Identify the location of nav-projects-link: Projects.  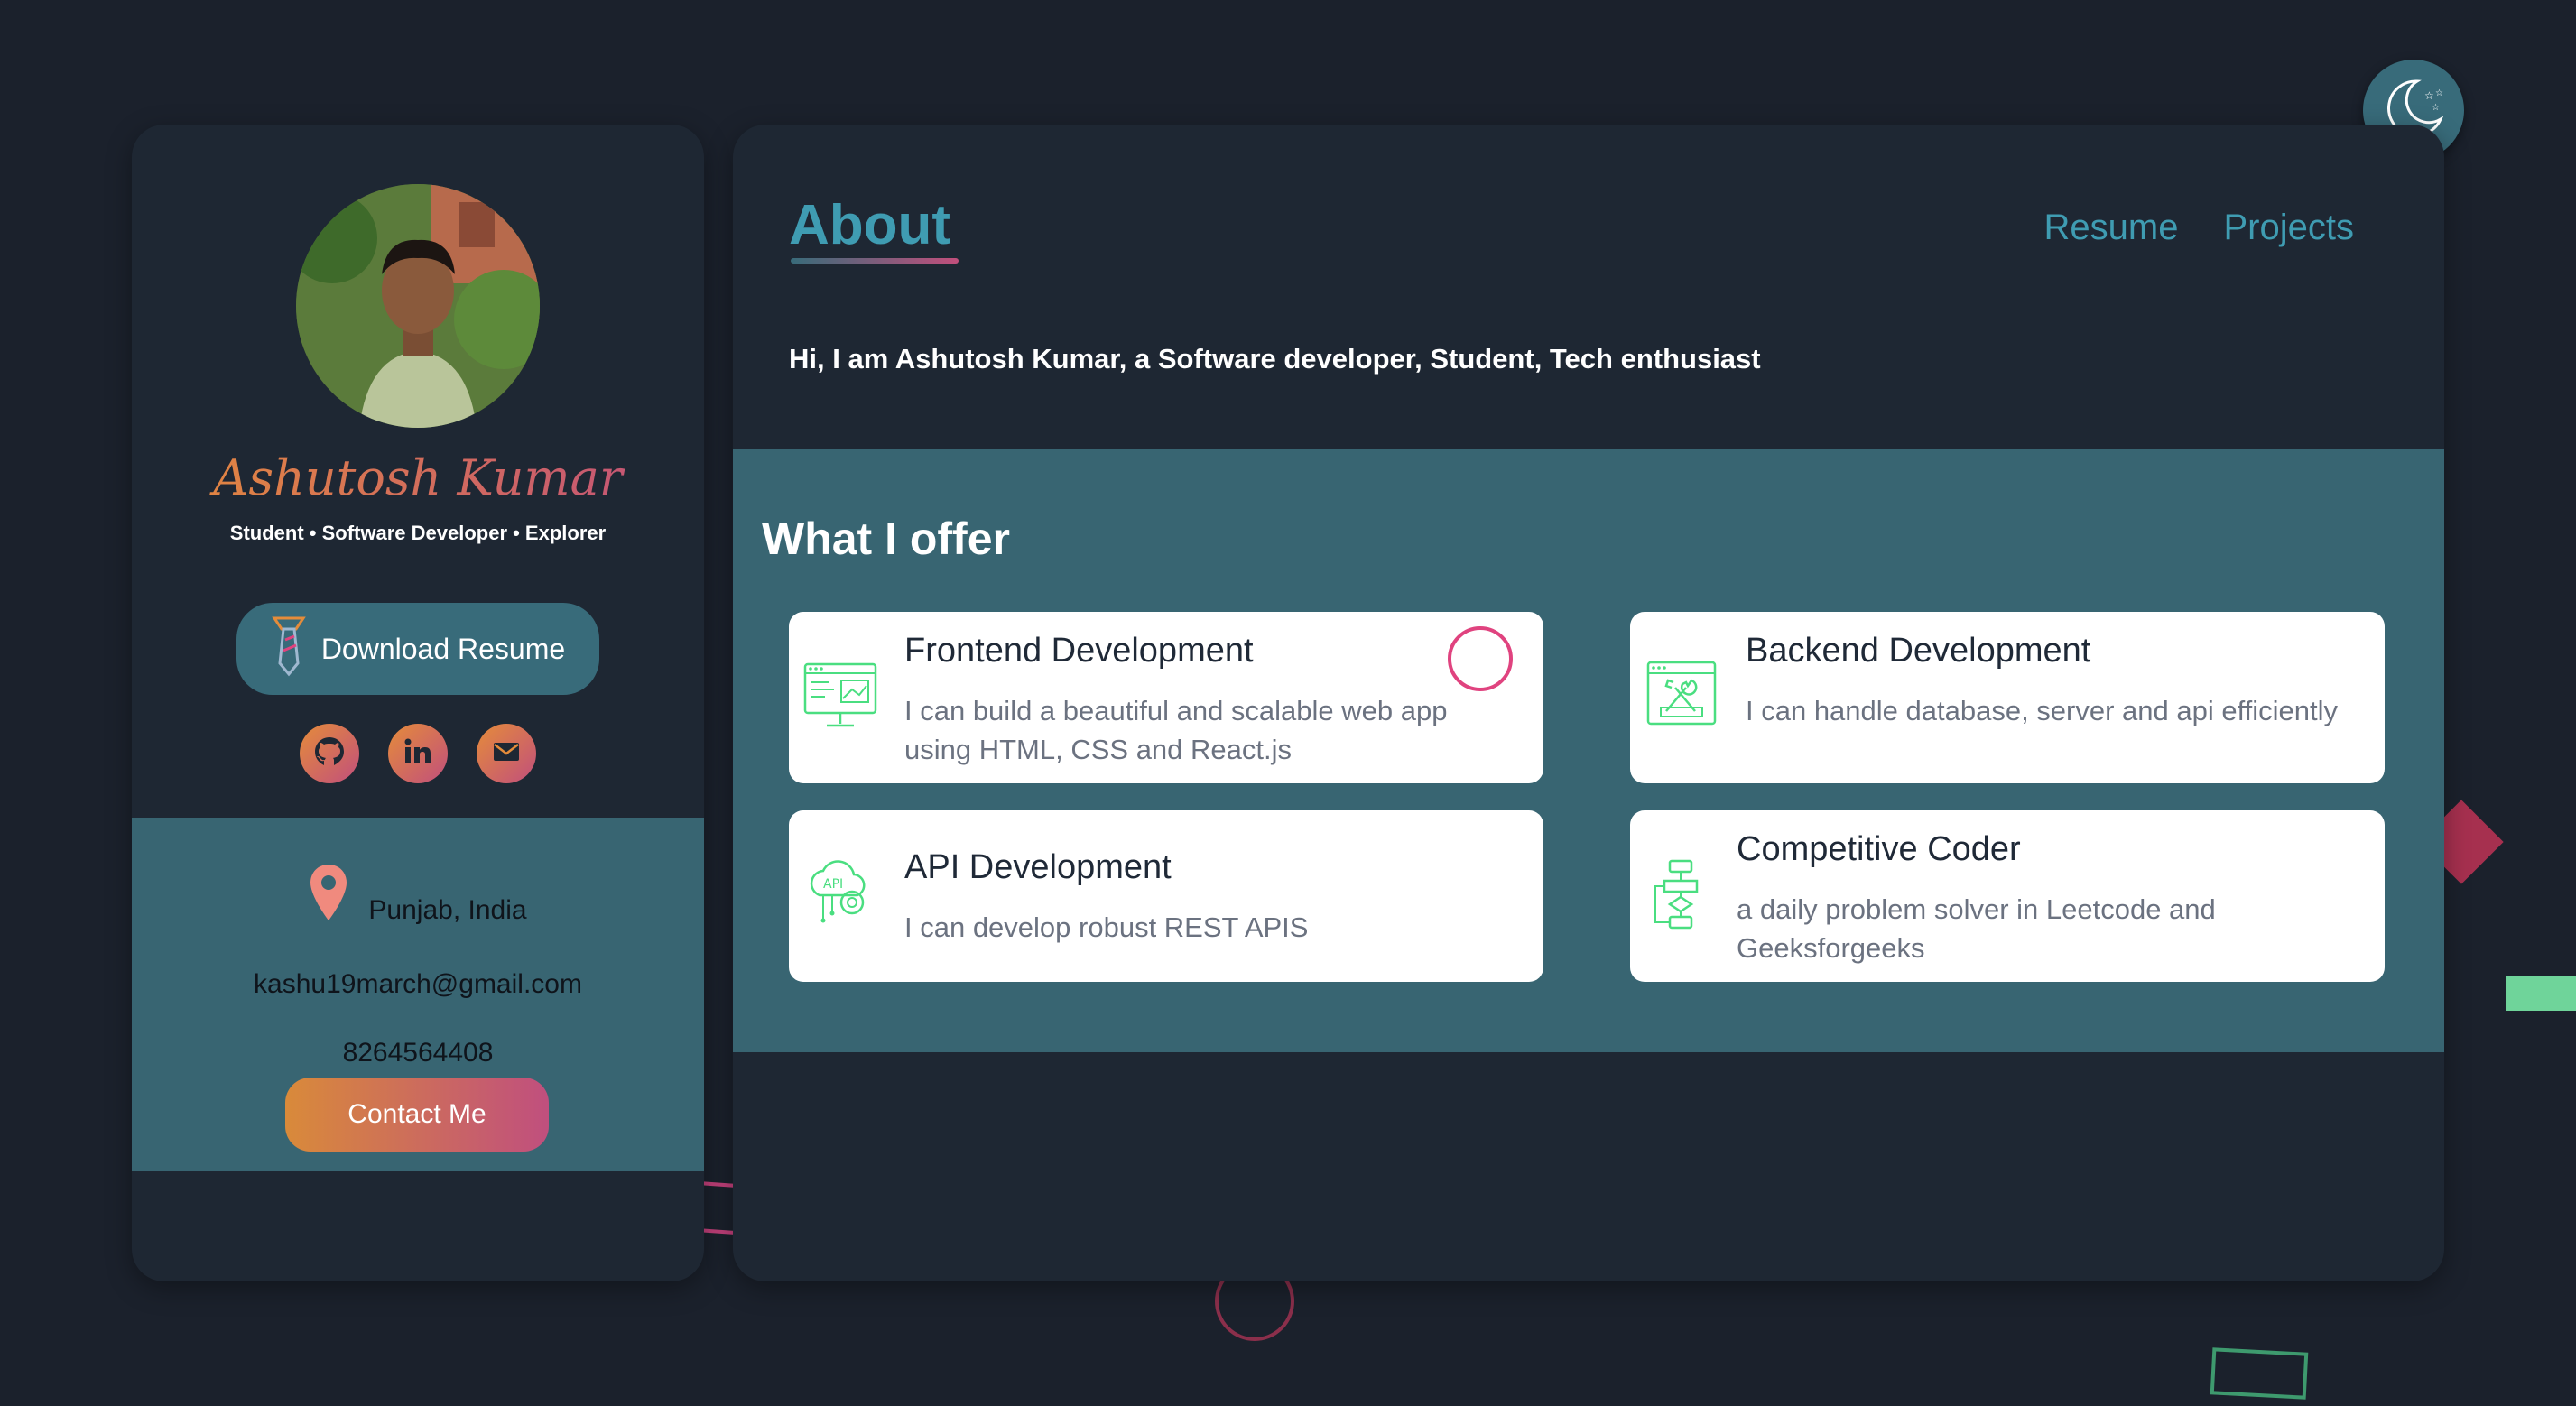
(2289, 228).